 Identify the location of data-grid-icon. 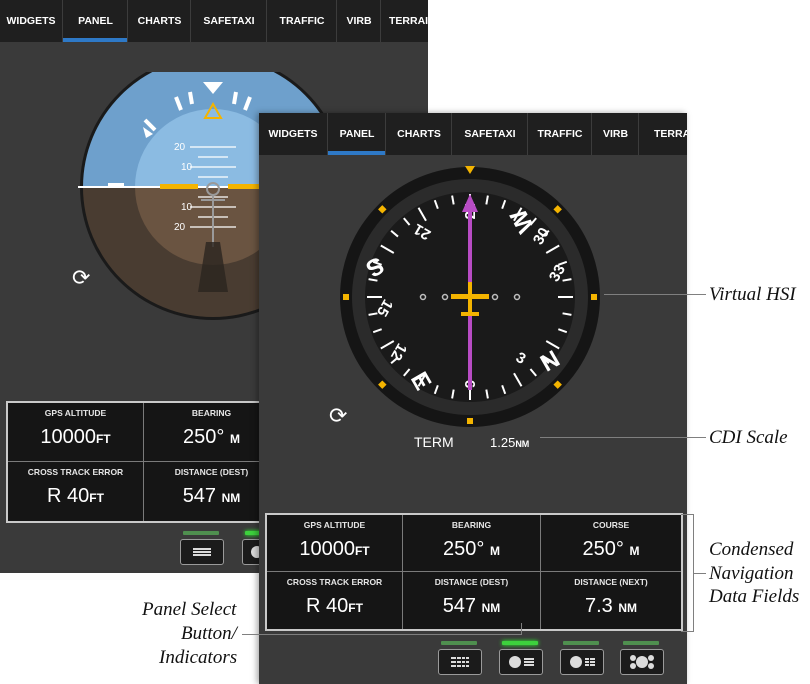
(460, 662).